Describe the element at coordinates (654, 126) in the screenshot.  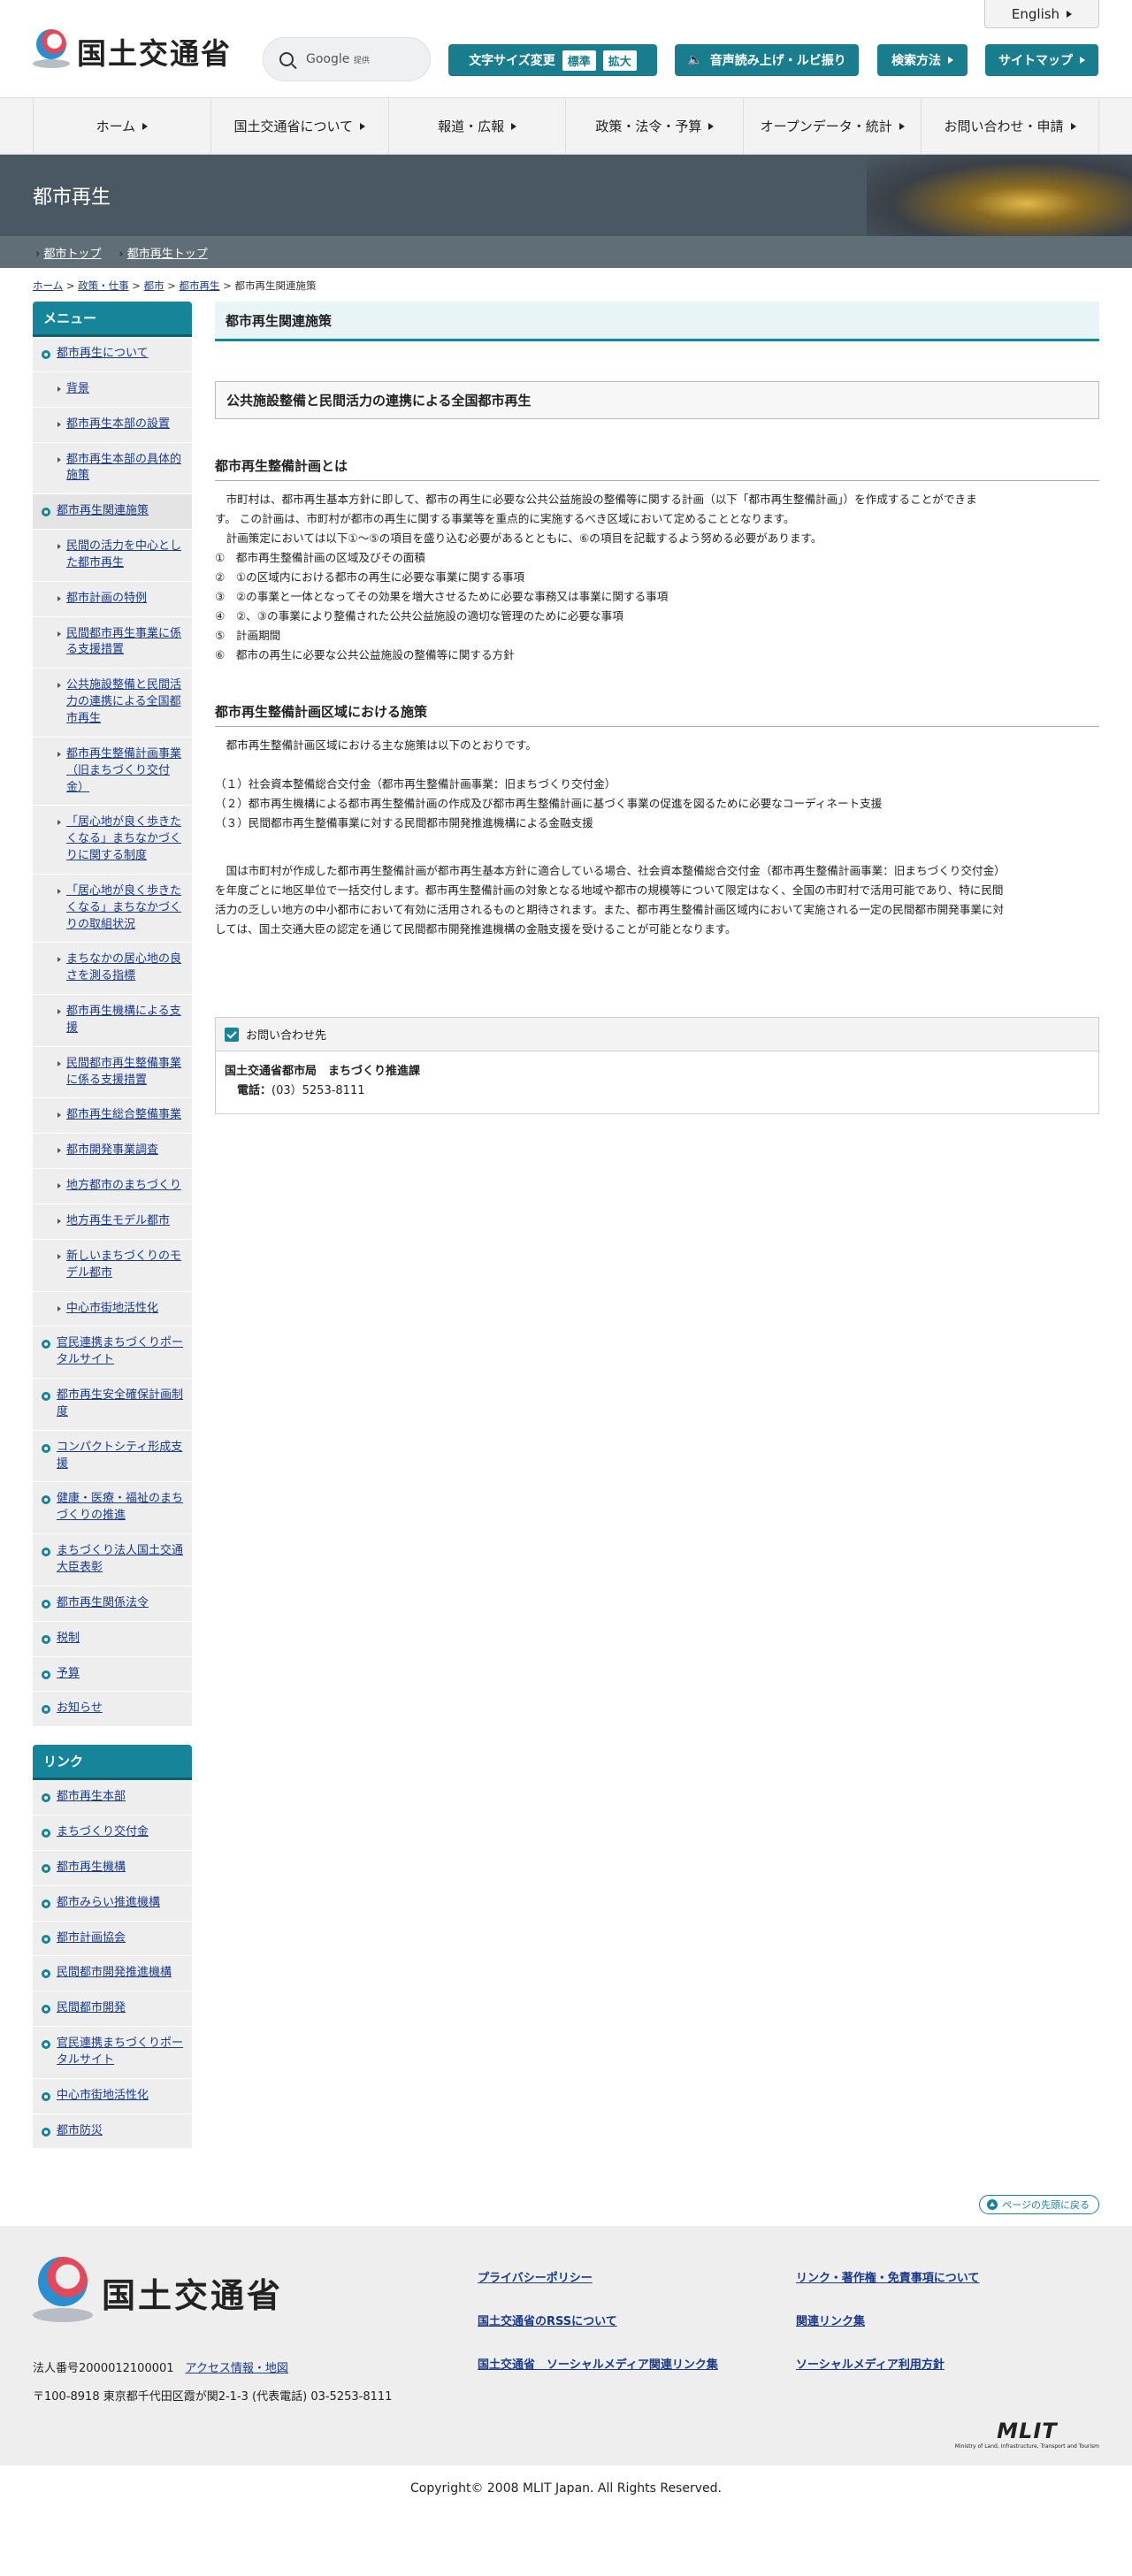
I see `gnav-item-policy: 政策・法令・予算` at that location.